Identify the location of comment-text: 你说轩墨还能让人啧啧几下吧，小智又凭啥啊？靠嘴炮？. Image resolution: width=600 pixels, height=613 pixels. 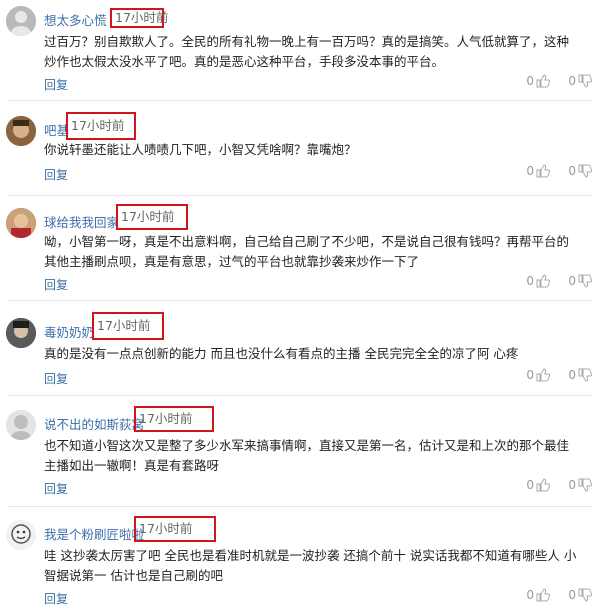
(200, 149).